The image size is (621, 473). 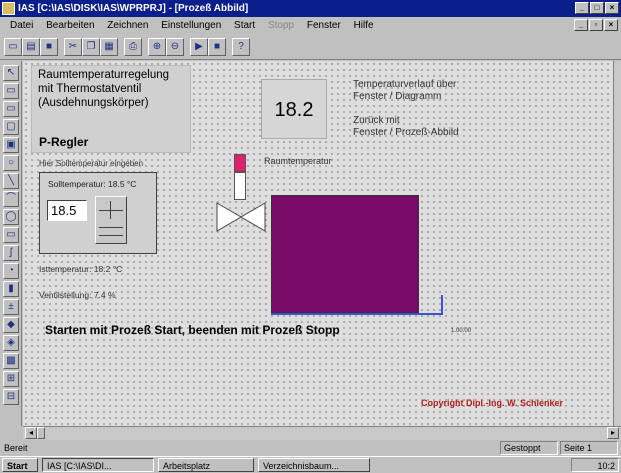 I want to click on gauge-tool-icon: ◔, so click(x=11, y=271).